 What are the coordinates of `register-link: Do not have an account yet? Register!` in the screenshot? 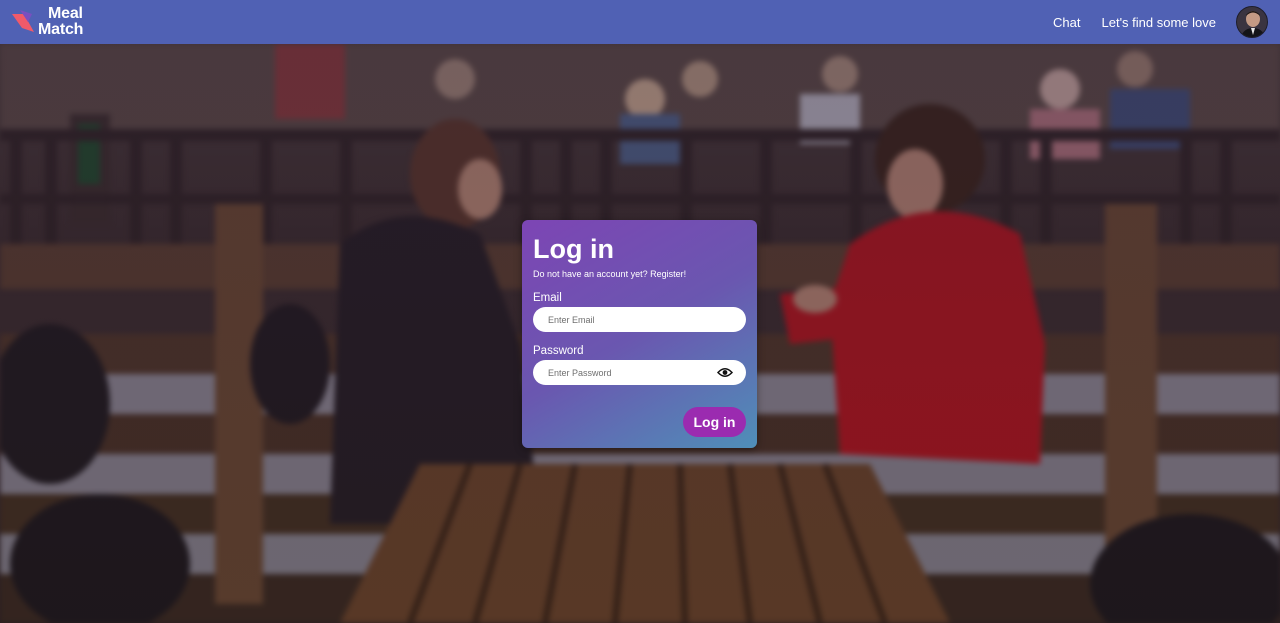 It's located at (639, 274).